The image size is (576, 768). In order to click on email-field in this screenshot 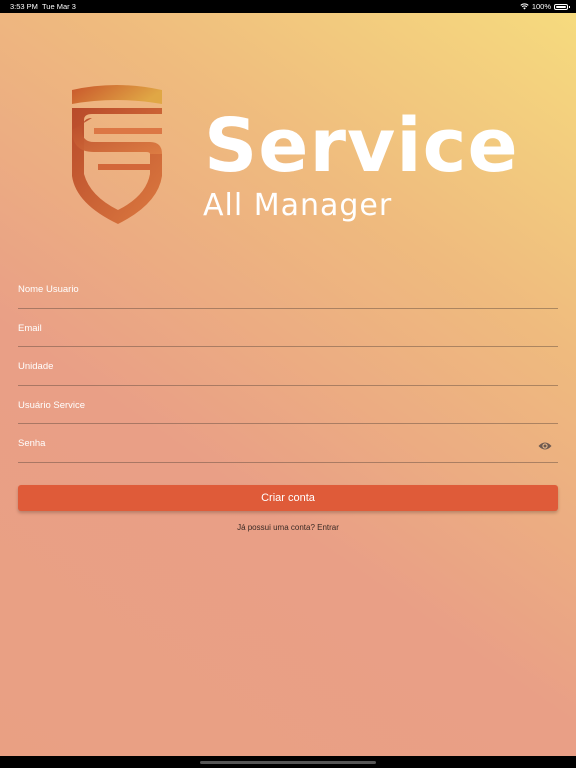, I will do `click(288, 328)`.